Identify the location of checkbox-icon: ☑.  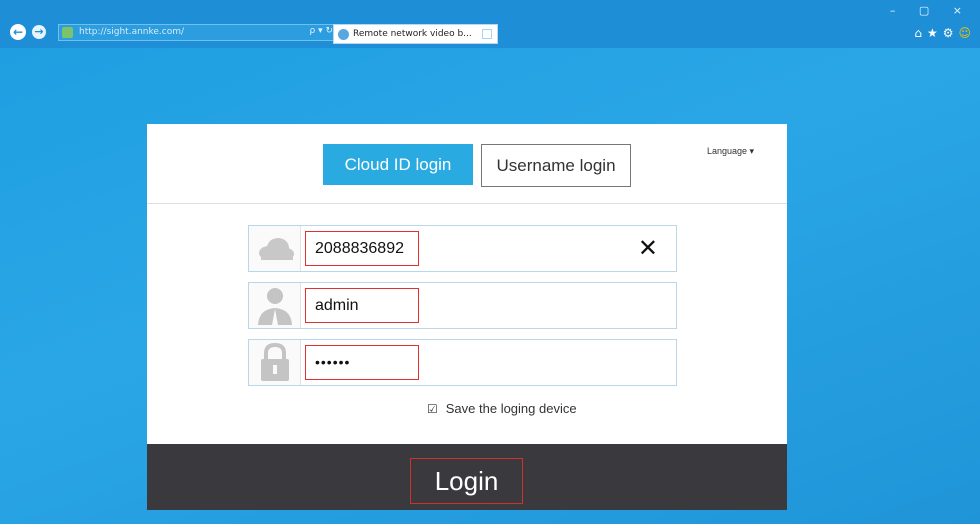
(432, 409).